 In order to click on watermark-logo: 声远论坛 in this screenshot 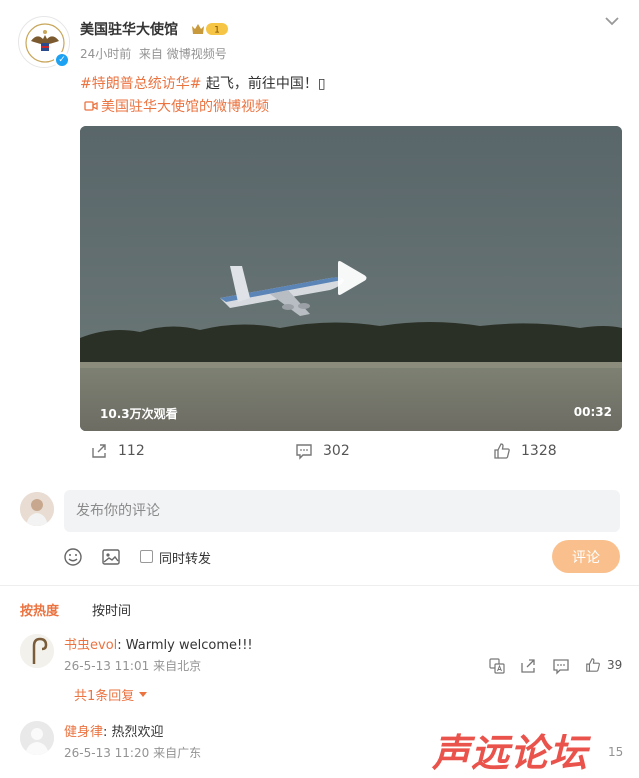, I will do `click(510, 753)`.